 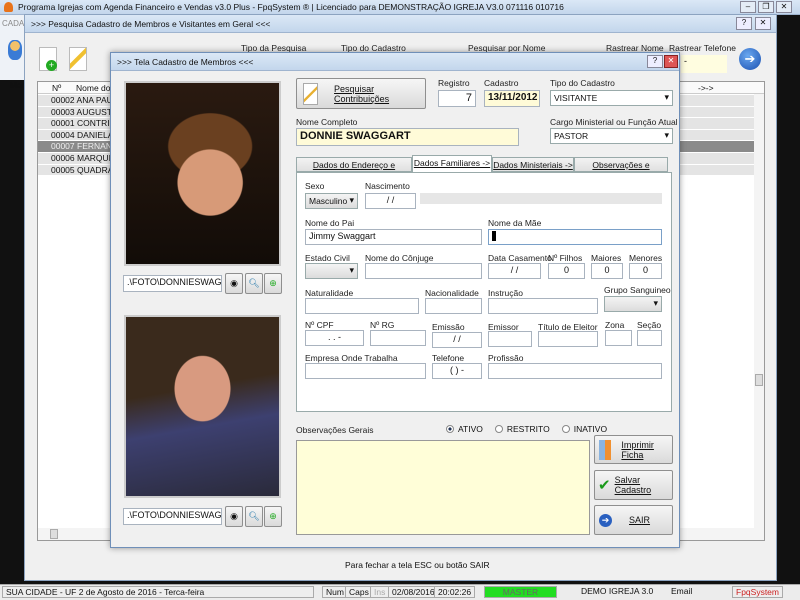 I want to click on status-radio-restrito: RESTRITO, so click(x=522, y=429).